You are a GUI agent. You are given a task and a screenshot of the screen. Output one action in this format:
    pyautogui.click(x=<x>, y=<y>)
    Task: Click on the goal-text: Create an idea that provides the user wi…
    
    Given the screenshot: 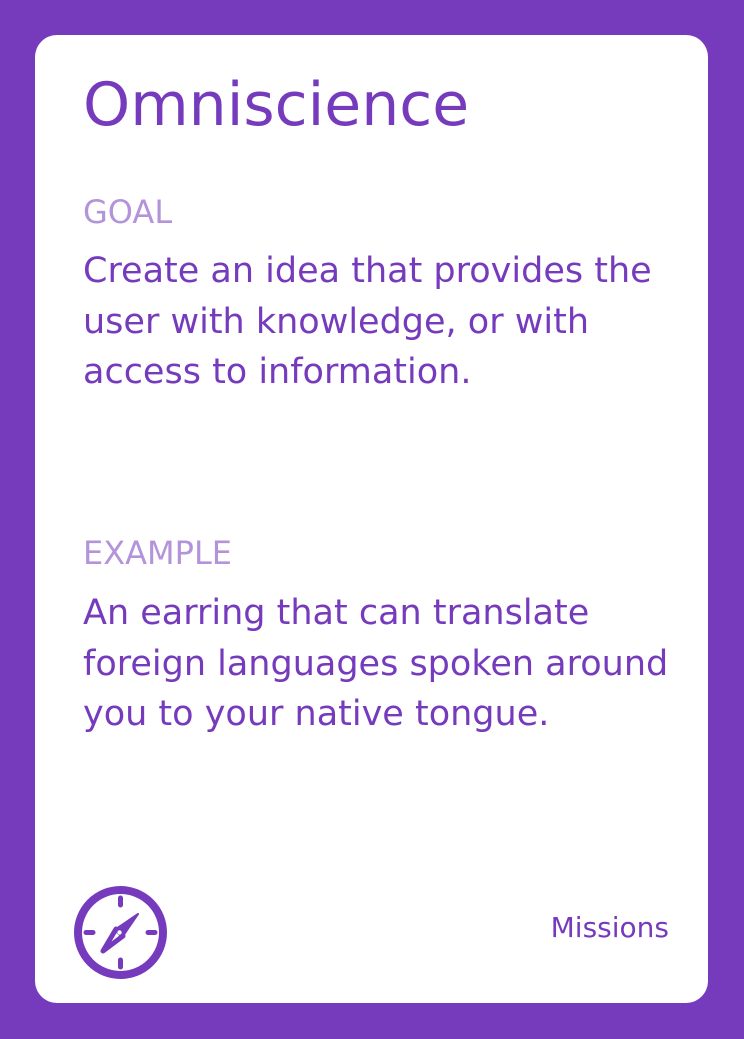 What is the action you would take?
    pyautogui.click(x=367, y=321)
    